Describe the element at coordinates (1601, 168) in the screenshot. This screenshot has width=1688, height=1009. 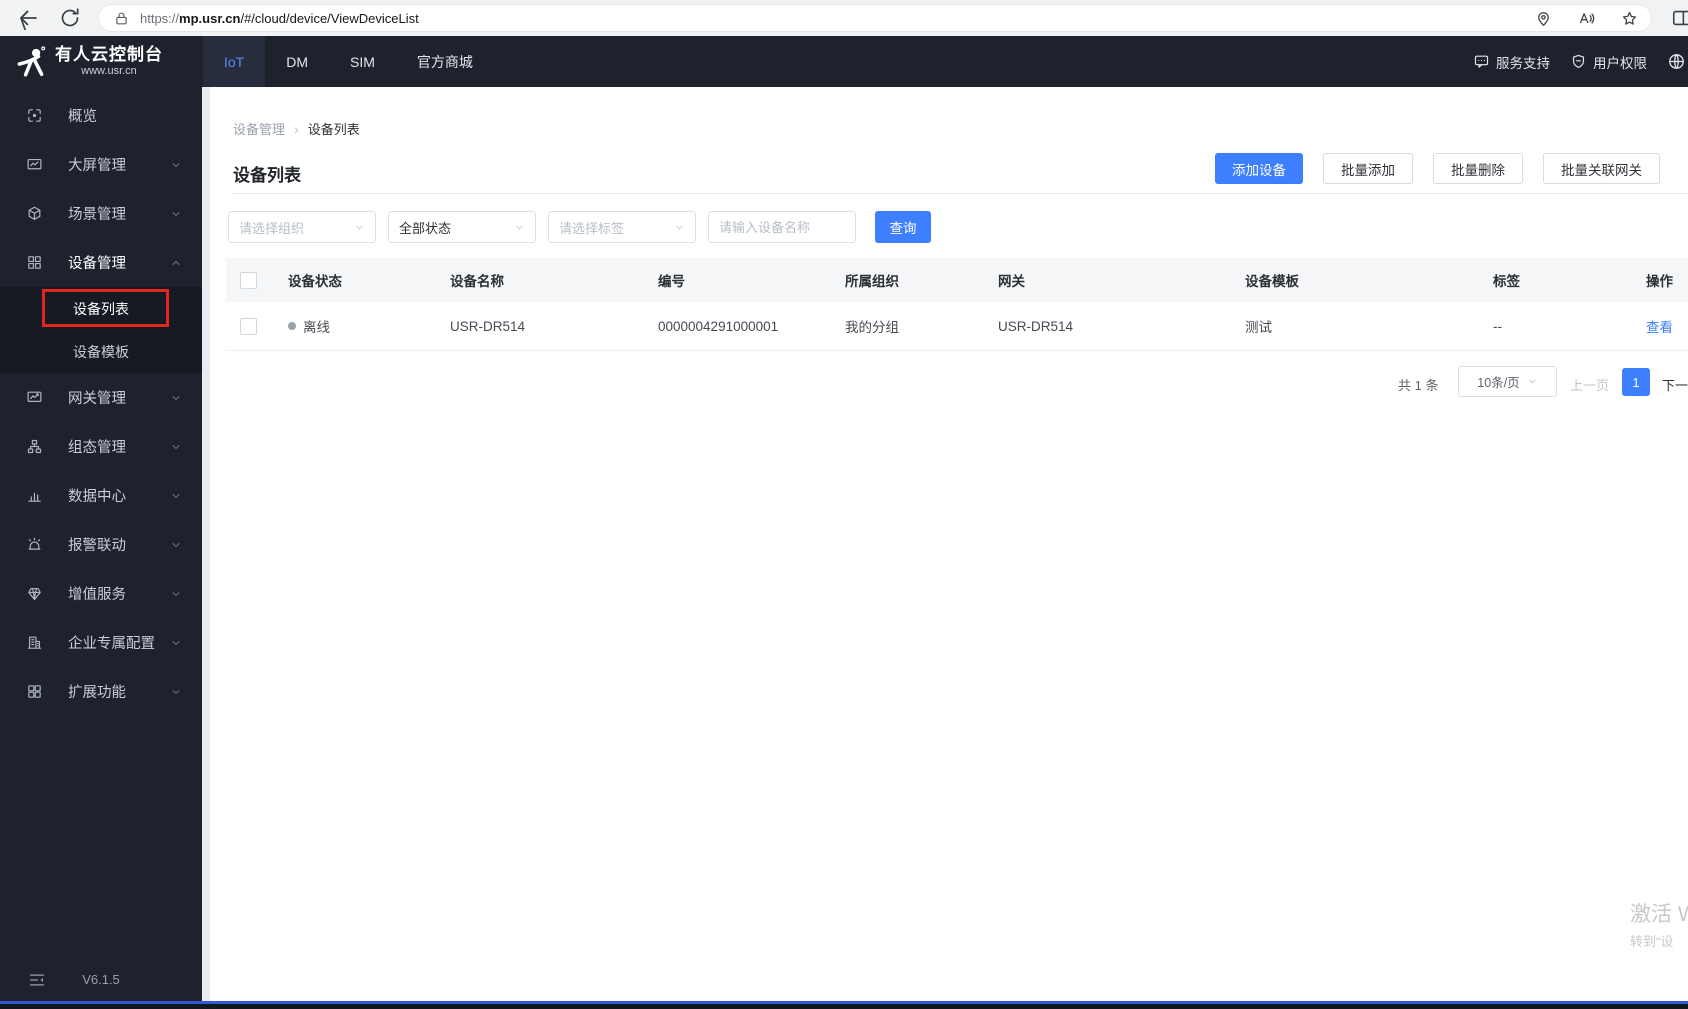
I see `batch-link-gateway-button: 批量关联网关` at that location.